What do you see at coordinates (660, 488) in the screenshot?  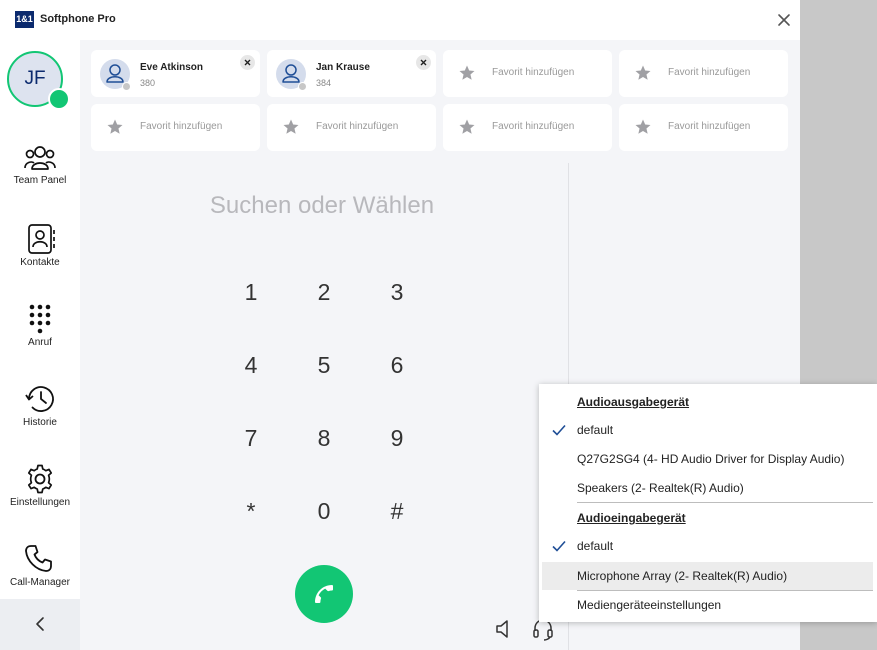 I see `menu-item-label: Speakers (2- Realtek(R) Audio)` at bounding box center [660, 488].